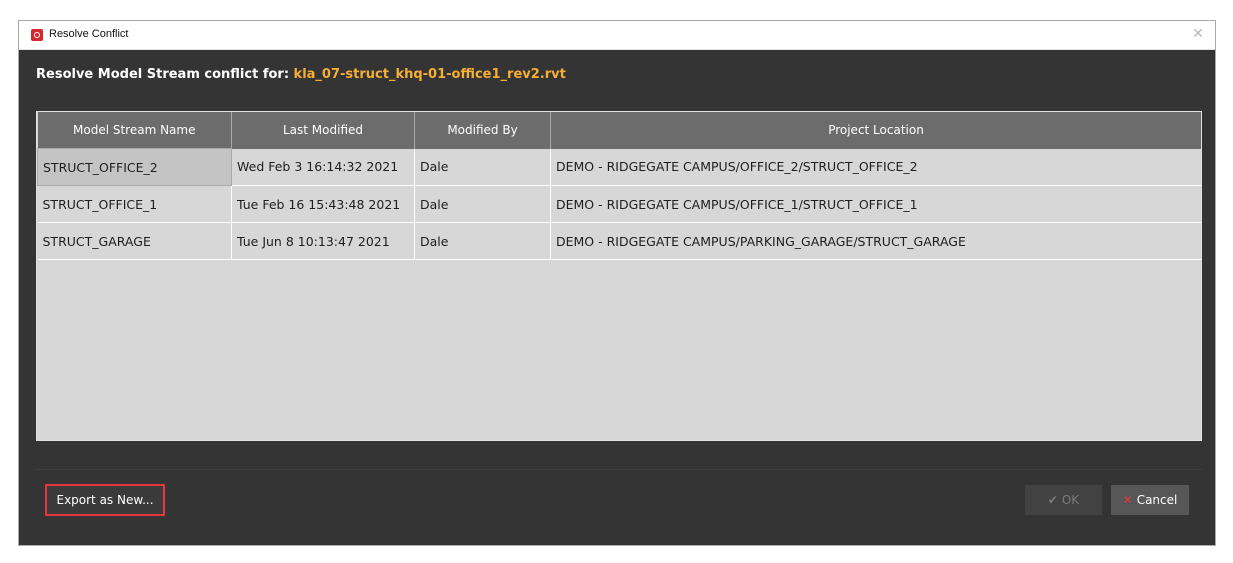 This screenshot has height=563, width=1233. I want to click on ok-button: ✔ OK, so click(1063, 500).